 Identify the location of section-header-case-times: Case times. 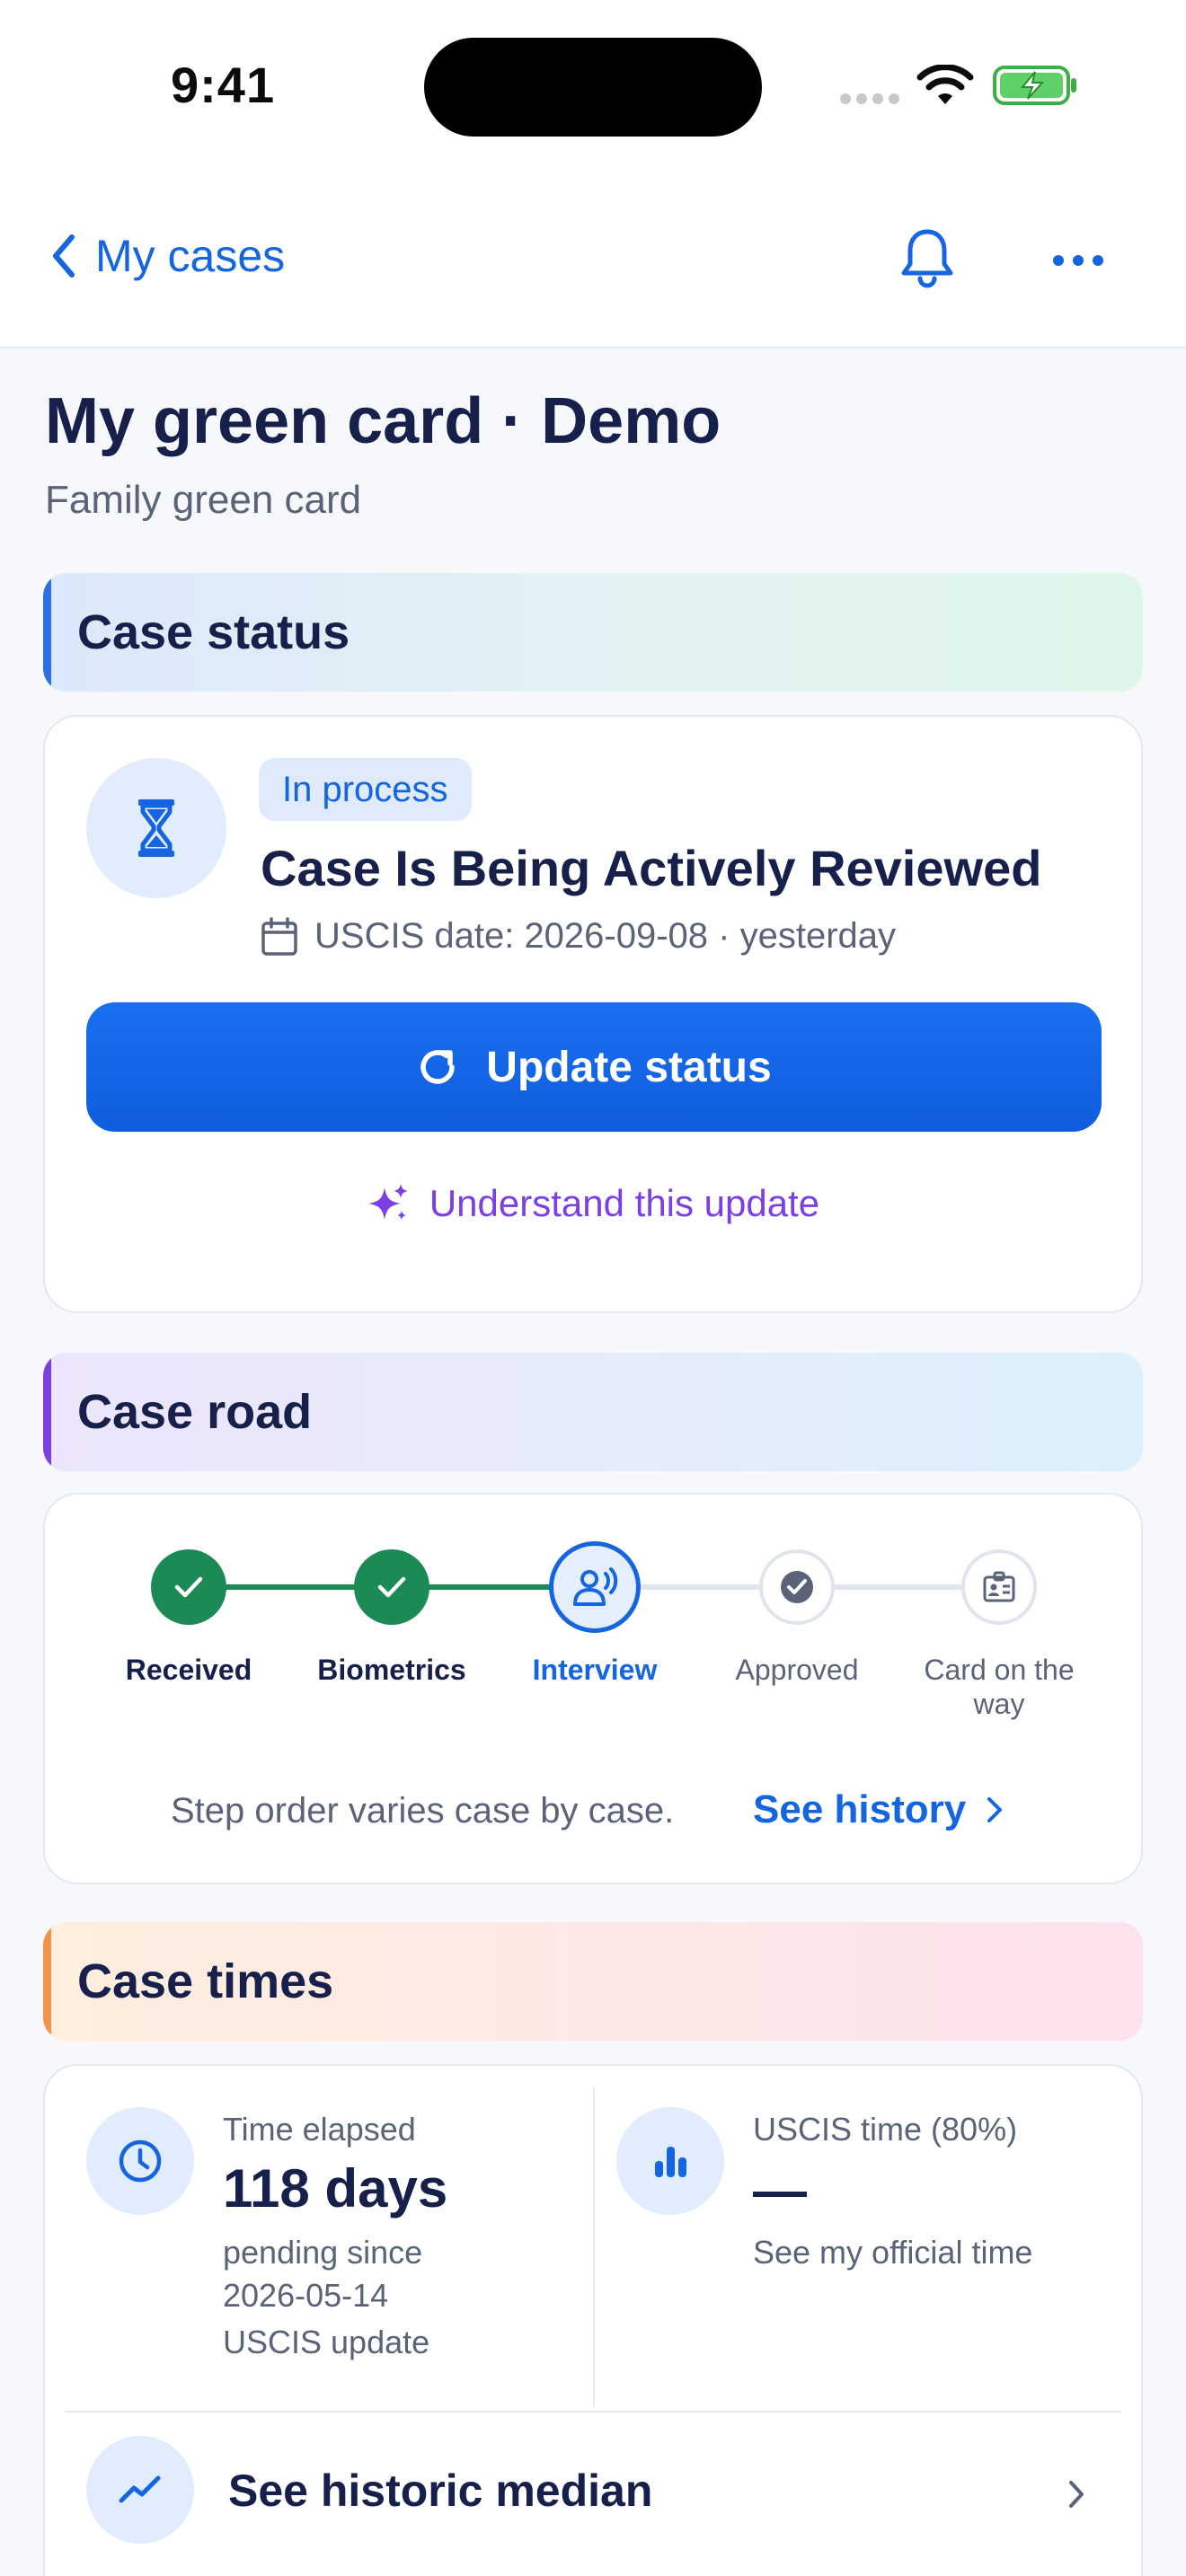
(593, 1981).